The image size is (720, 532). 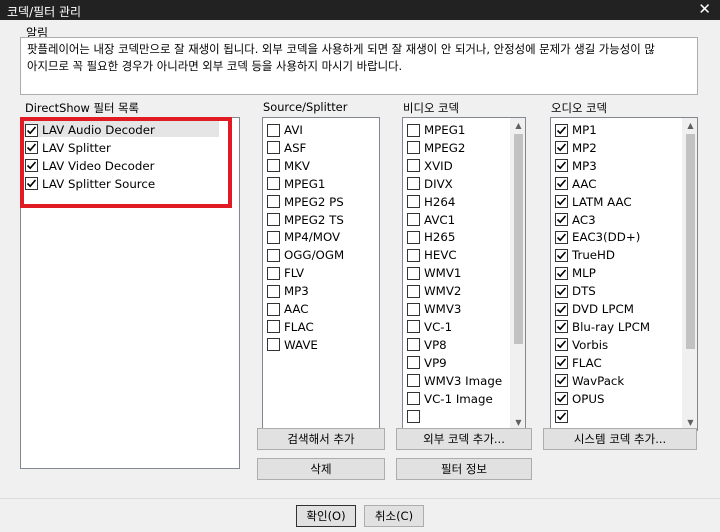 I want to click on list-item: WavPack, so click(x=589, y=381).